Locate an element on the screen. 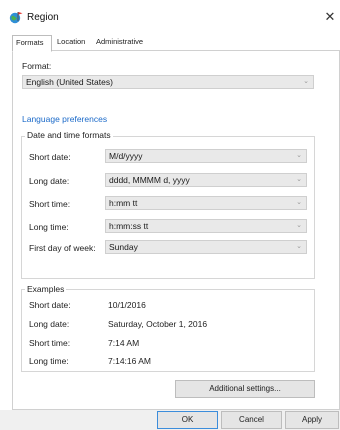 The width and height of the screenshot is (340, 430). short-time-select: h:mm tt ⌄ is located at coordinates (206, 203).